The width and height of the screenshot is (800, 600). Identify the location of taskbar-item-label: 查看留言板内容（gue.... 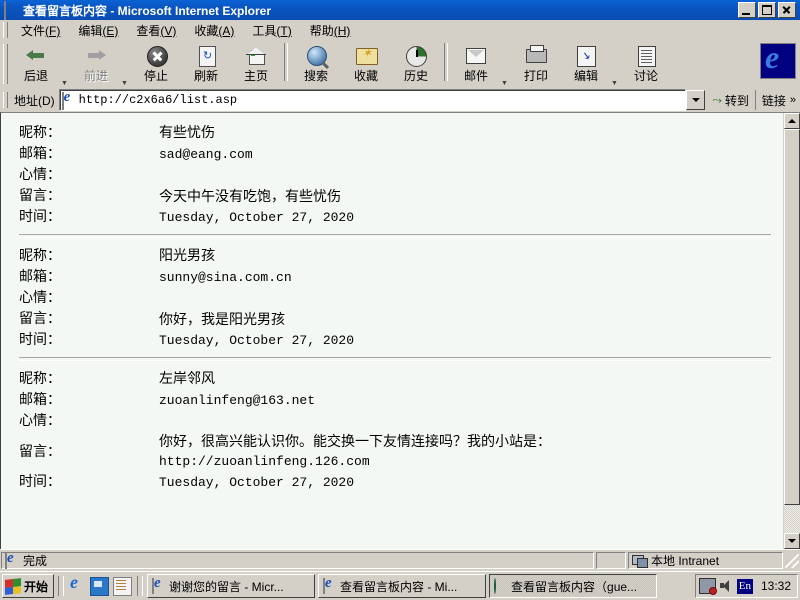
(574, 586).